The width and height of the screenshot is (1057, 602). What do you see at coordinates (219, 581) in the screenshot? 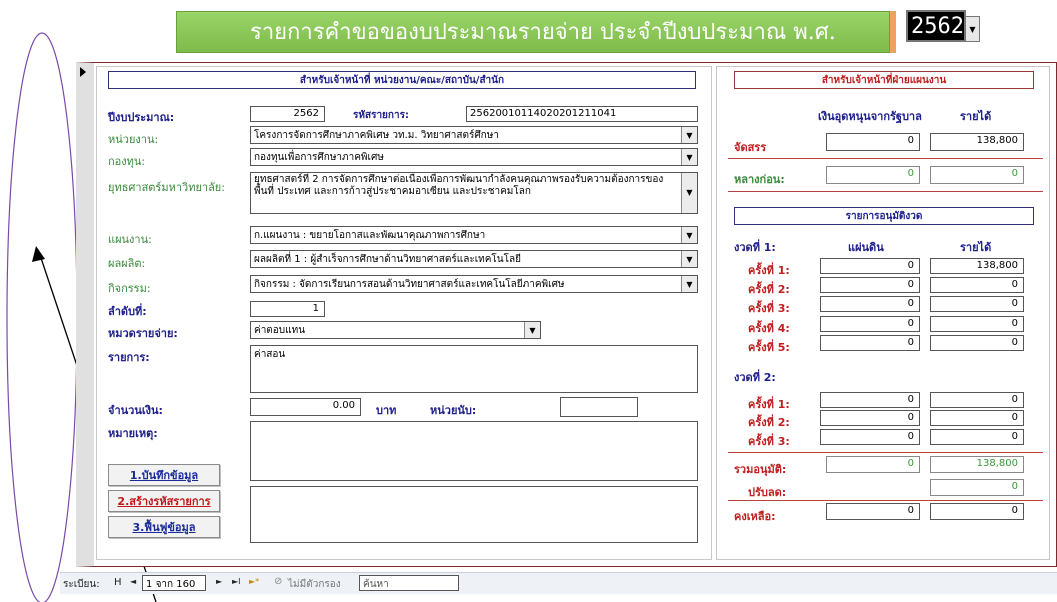
I see `next-record-button: ►` at bounding box center [219, 581].